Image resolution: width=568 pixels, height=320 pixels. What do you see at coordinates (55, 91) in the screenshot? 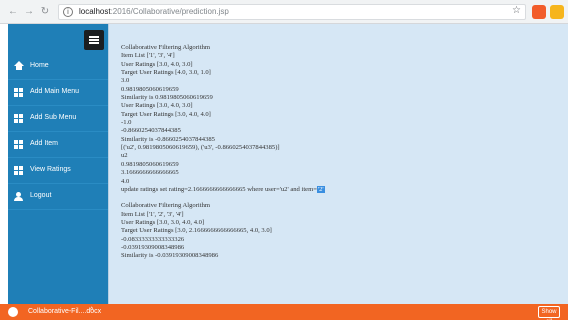
I see `sidebar-item-label: Add Main Menu` at bounding box center [55, 91].